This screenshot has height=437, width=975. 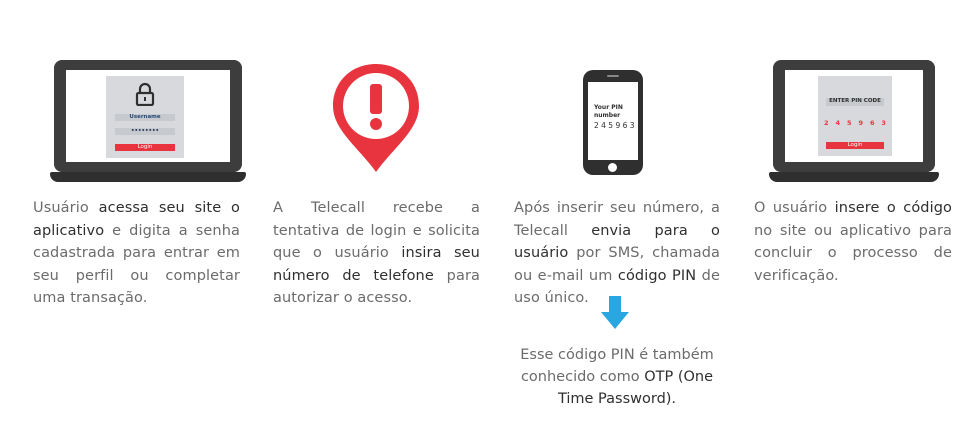 I want to click on pin-digit: 5, so click(x=849, y=123).